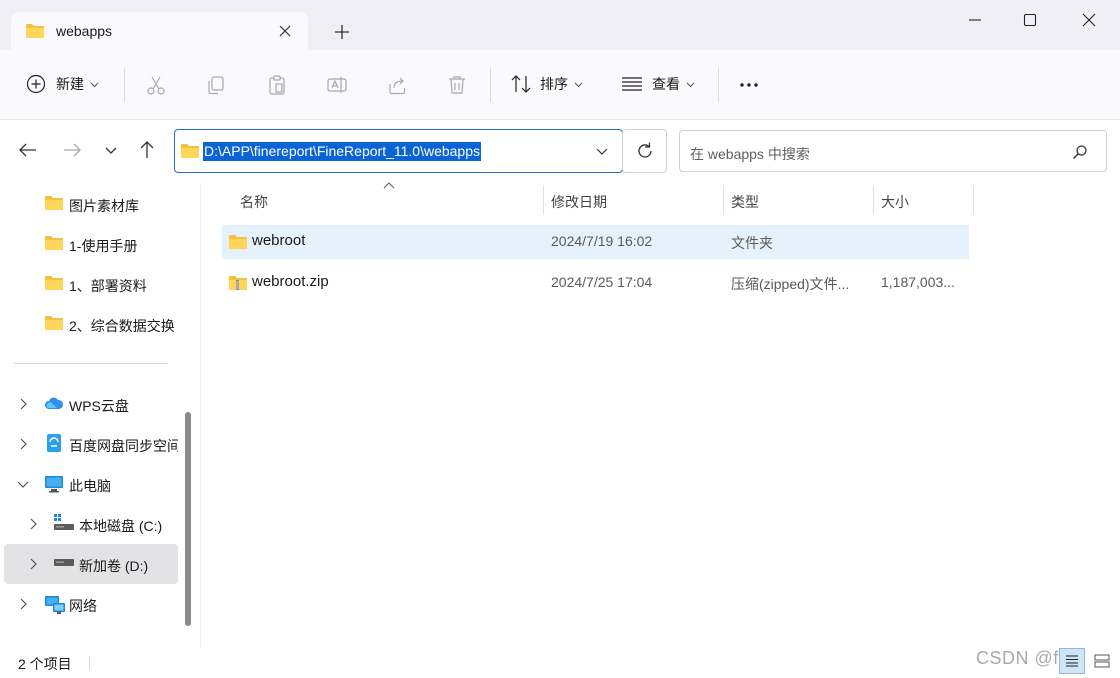 This screenshot has width=1120, height=678. I want to click on nav-item-label: 新加卷 (D:), so click(114, 566).